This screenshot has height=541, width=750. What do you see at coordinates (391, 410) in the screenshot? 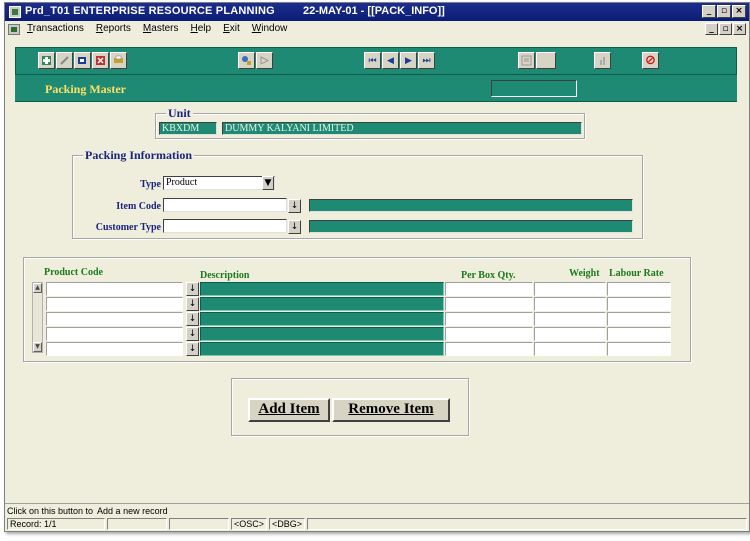
I see `remove-item-button: Remove Item` at bounding box center [391, 410].